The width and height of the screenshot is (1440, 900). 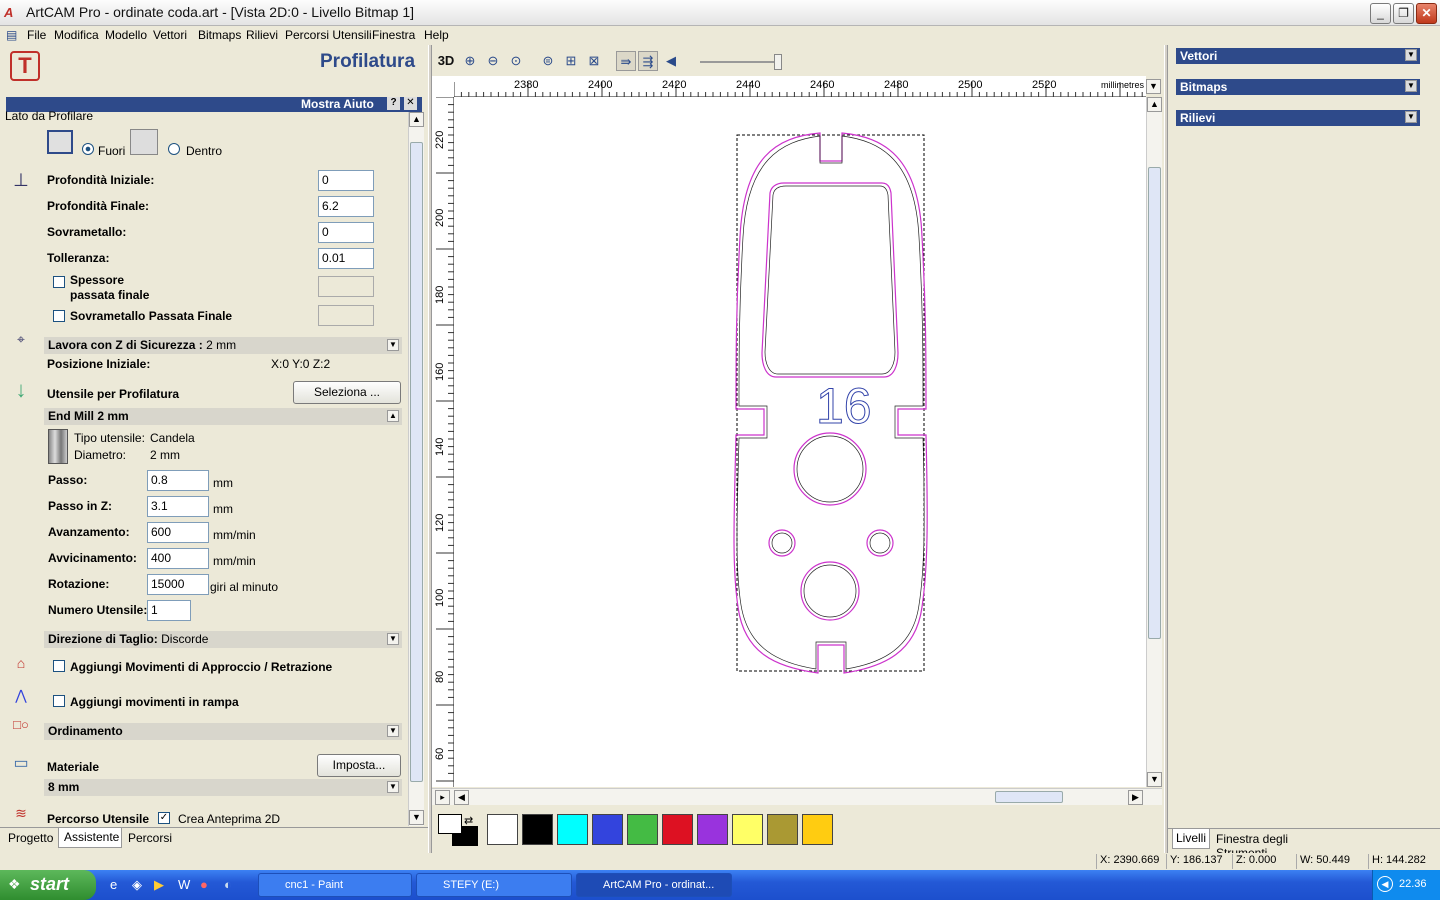 I want to click on taskbar-stefy: STEFY (E:), so click(x=494, y=885).